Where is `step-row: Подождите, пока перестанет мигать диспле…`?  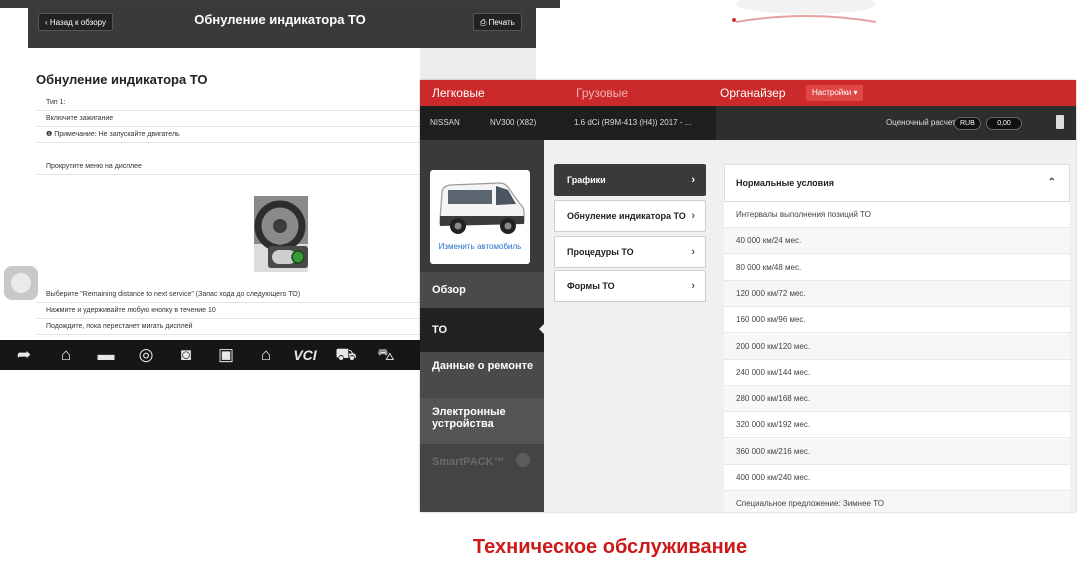
step-row: Подождите, пока перестанет мигать диспле… is located at coordinates (228, 327).